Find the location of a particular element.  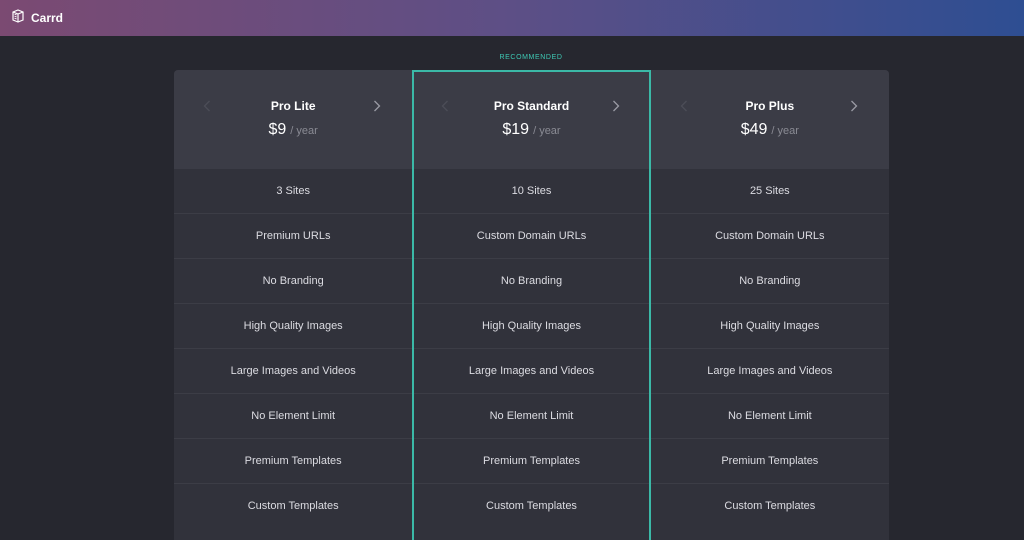

plan-price: $9 / year is located at coordinates (293, 130).